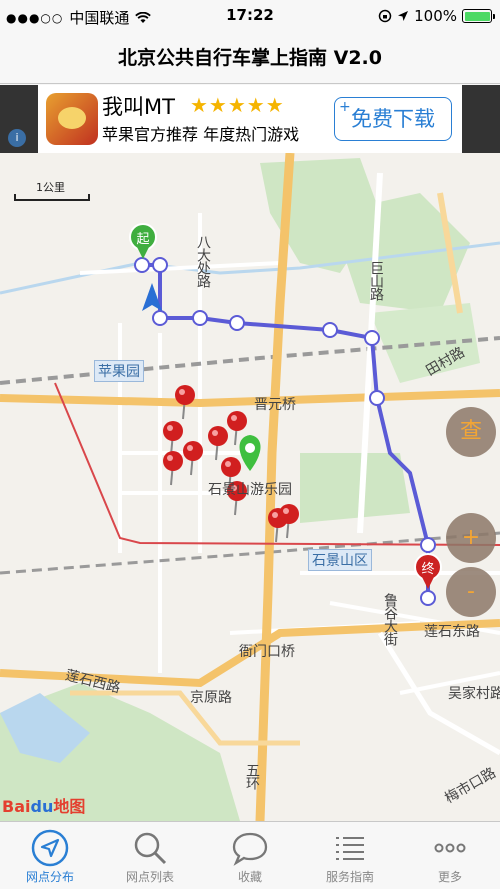  What do you see at coordinates (275, 405) in the screenshot?
I see `map-label-jinyuanqiao: 晋元桥` at bounding box center [275, 405].